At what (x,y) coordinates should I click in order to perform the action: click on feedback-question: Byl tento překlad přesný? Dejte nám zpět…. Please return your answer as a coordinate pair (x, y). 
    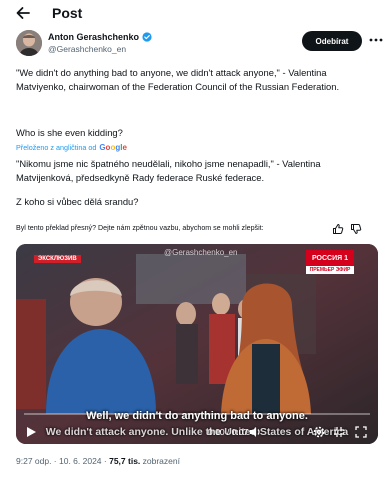
    Looking at the image, I should click on (140, 228).